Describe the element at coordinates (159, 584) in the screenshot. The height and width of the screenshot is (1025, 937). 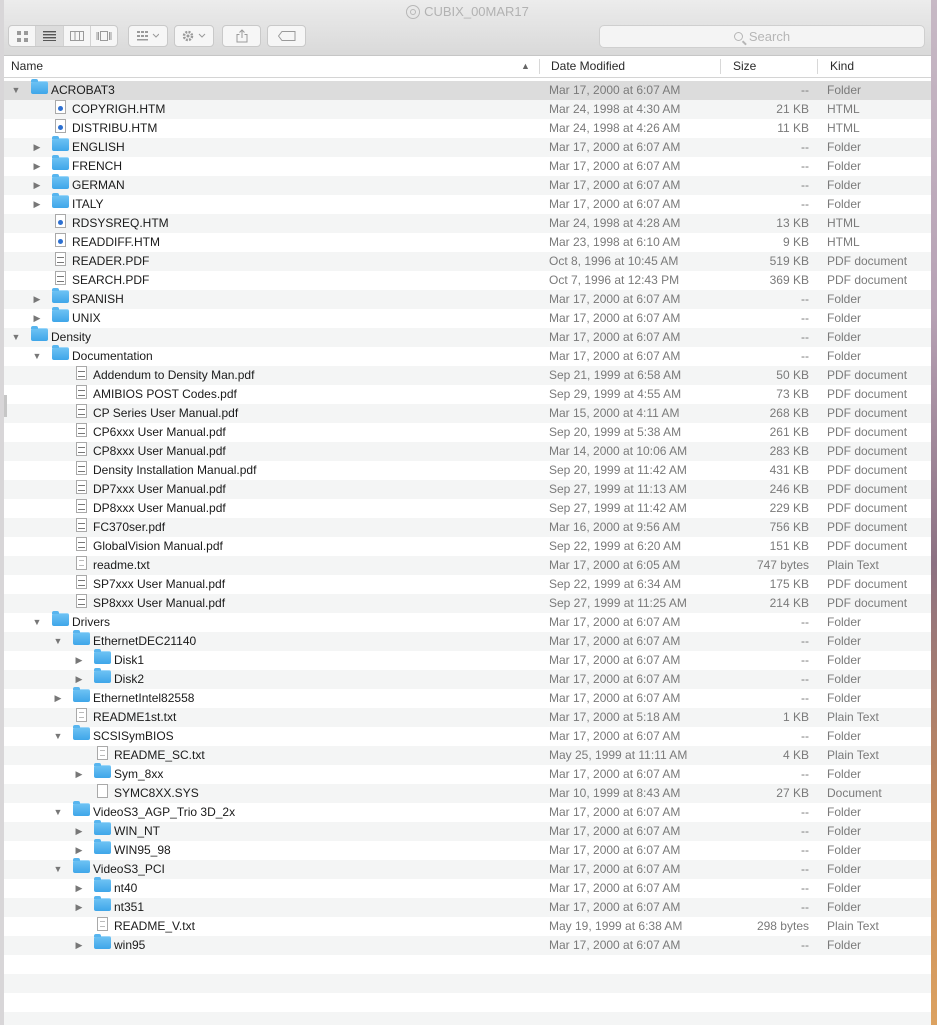
I see `item-name: SP7xxx User Manual.pdf` at that location.